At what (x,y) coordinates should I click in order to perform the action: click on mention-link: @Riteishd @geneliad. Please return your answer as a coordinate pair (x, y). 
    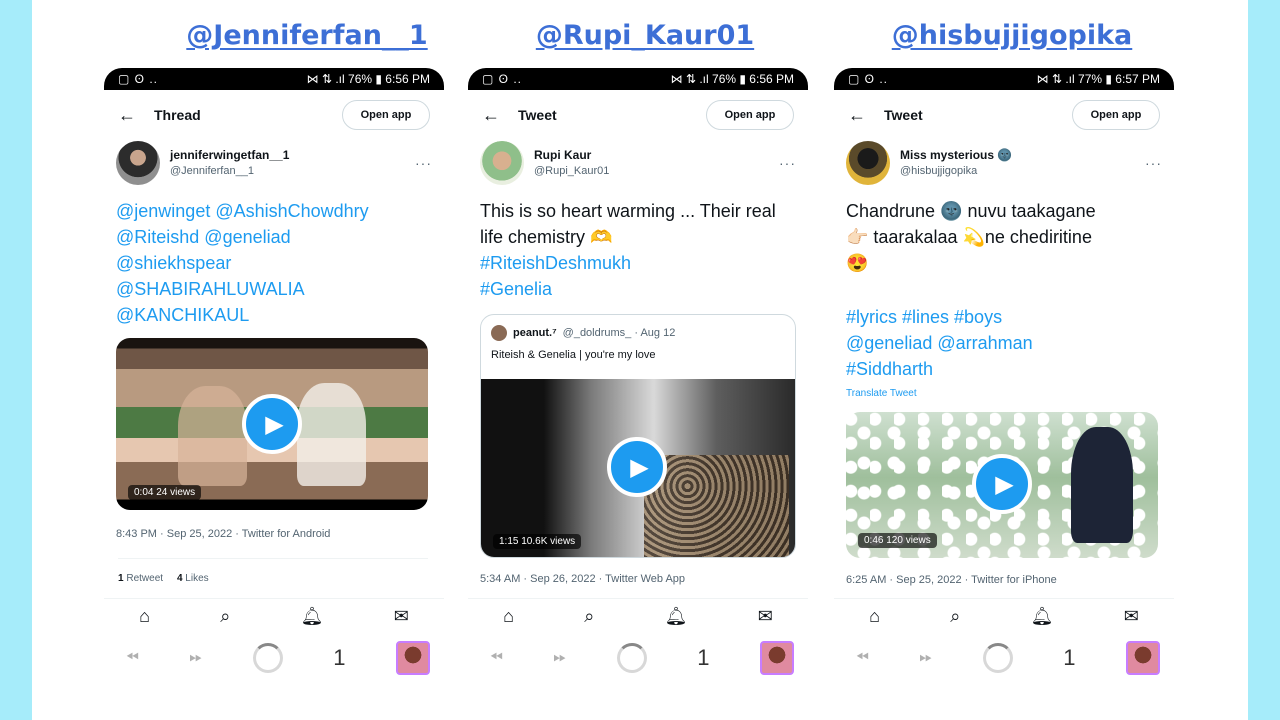
    Looking at the image, I should click on (274, 237).